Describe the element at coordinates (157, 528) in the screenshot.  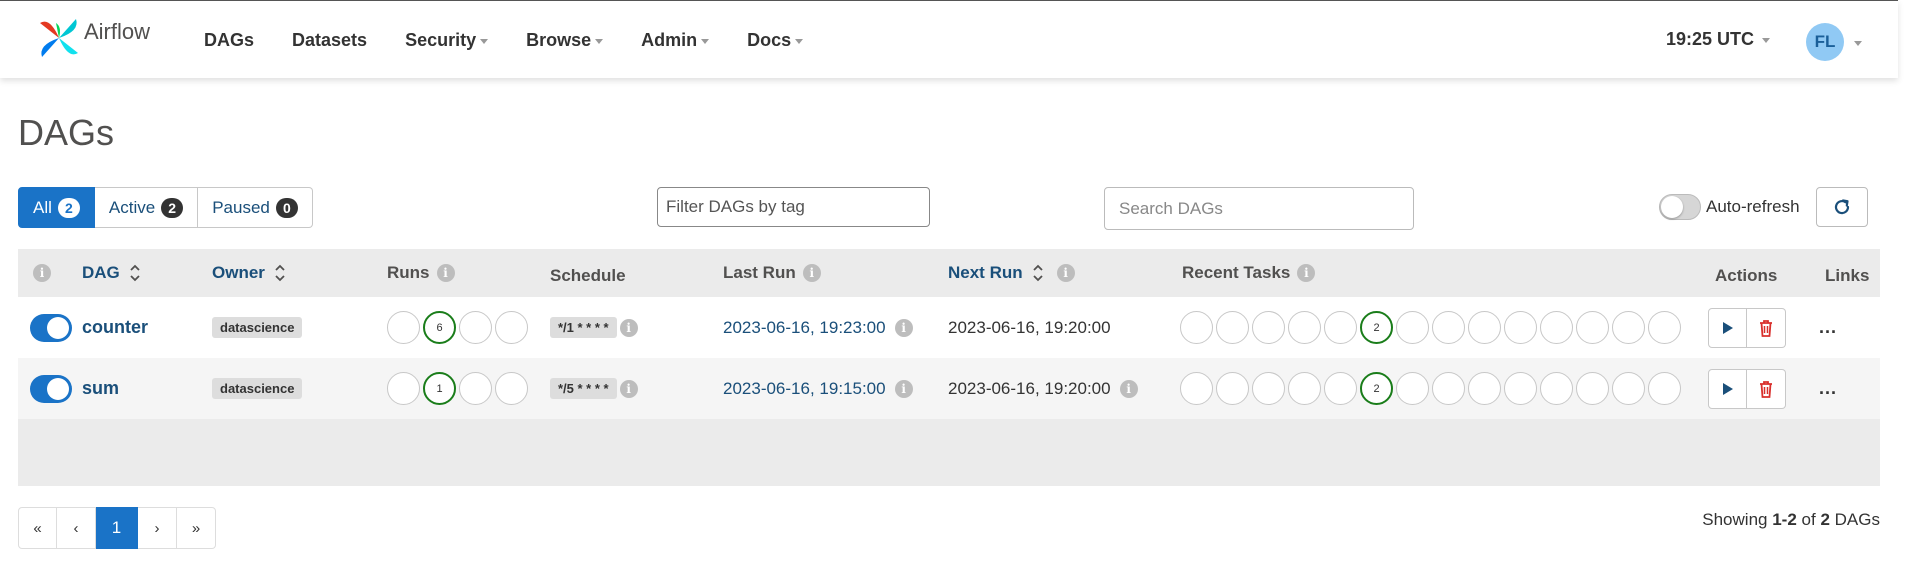
I see `pagination-next: ›` at that location.